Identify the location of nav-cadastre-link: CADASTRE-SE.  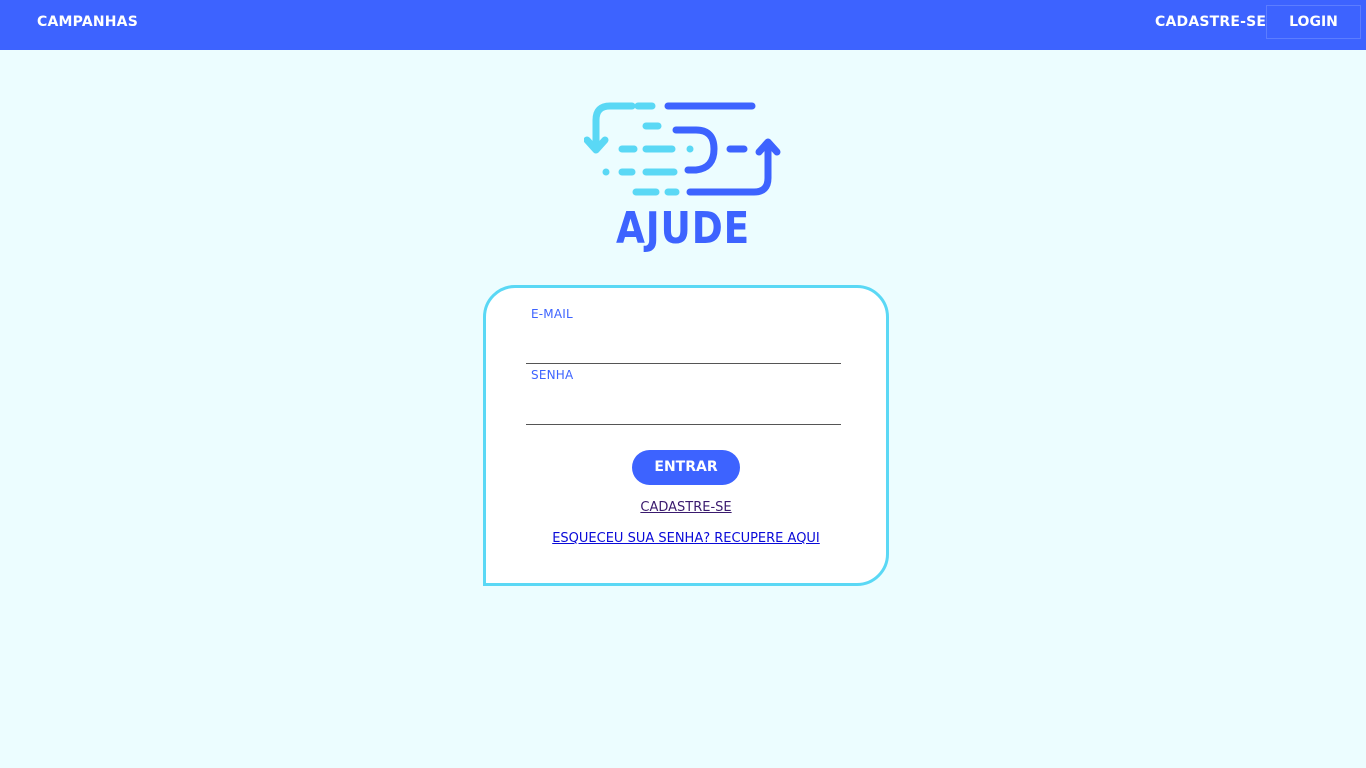
(1210, 22).